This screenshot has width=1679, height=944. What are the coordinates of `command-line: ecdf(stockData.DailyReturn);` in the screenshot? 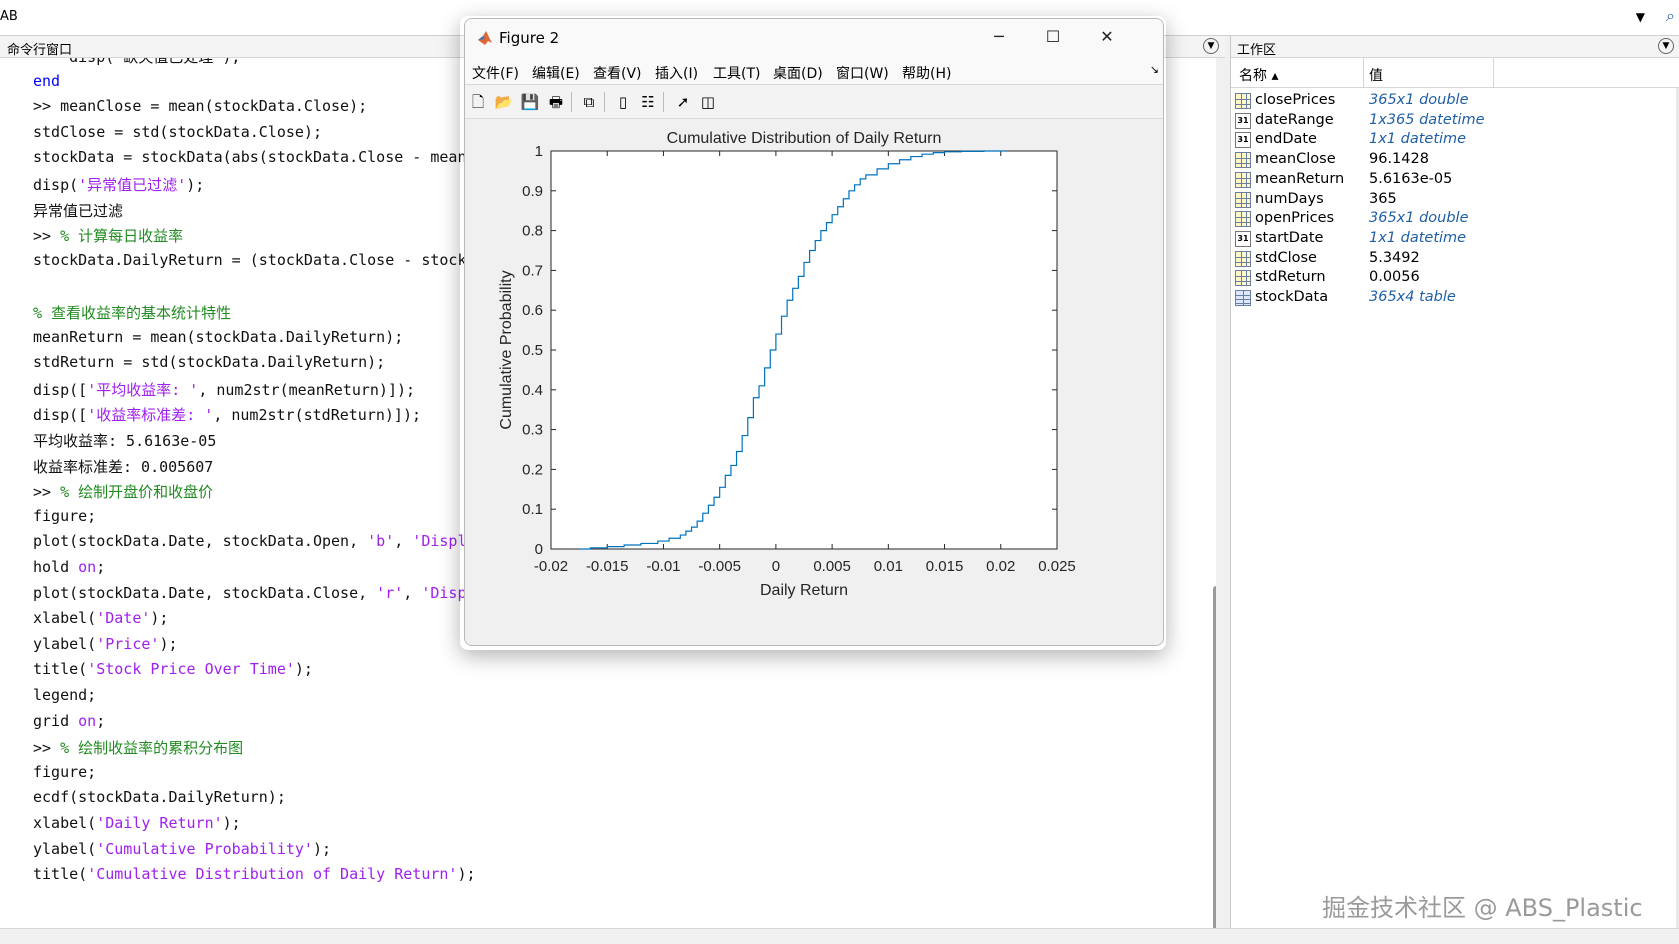 It's located at (159, 800).